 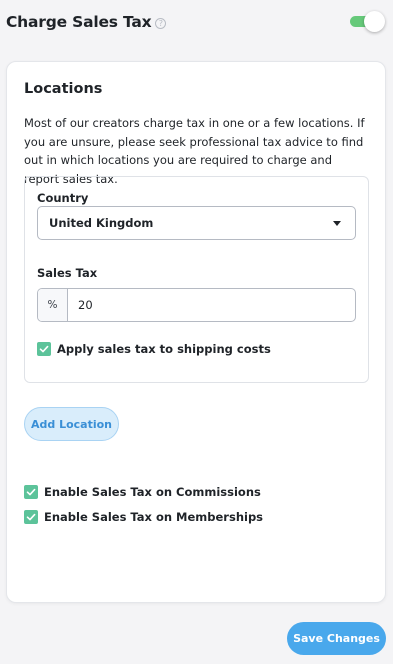 What do you see at coordinates (337, 223) in the screenshot?
I see `caret-down-icon` at bounding box center [337, 223].